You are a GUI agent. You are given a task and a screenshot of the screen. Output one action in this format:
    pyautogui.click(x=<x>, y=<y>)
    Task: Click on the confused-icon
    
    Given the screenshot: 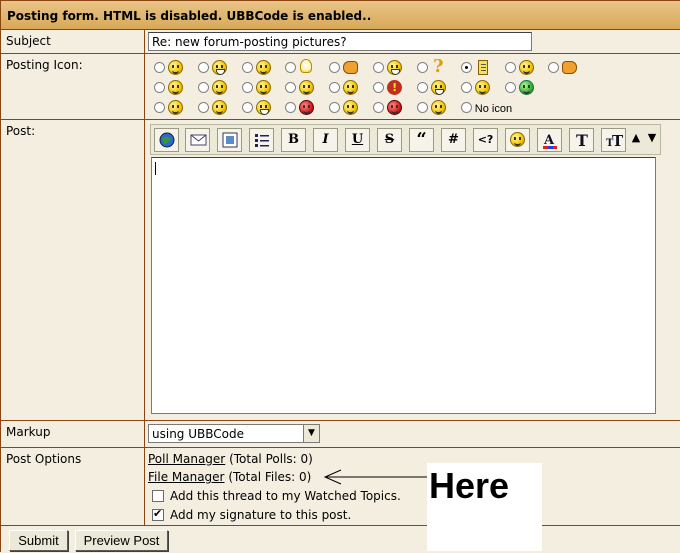 What is the action you would take?
    pyautogui.click(x=351, y=107)
    